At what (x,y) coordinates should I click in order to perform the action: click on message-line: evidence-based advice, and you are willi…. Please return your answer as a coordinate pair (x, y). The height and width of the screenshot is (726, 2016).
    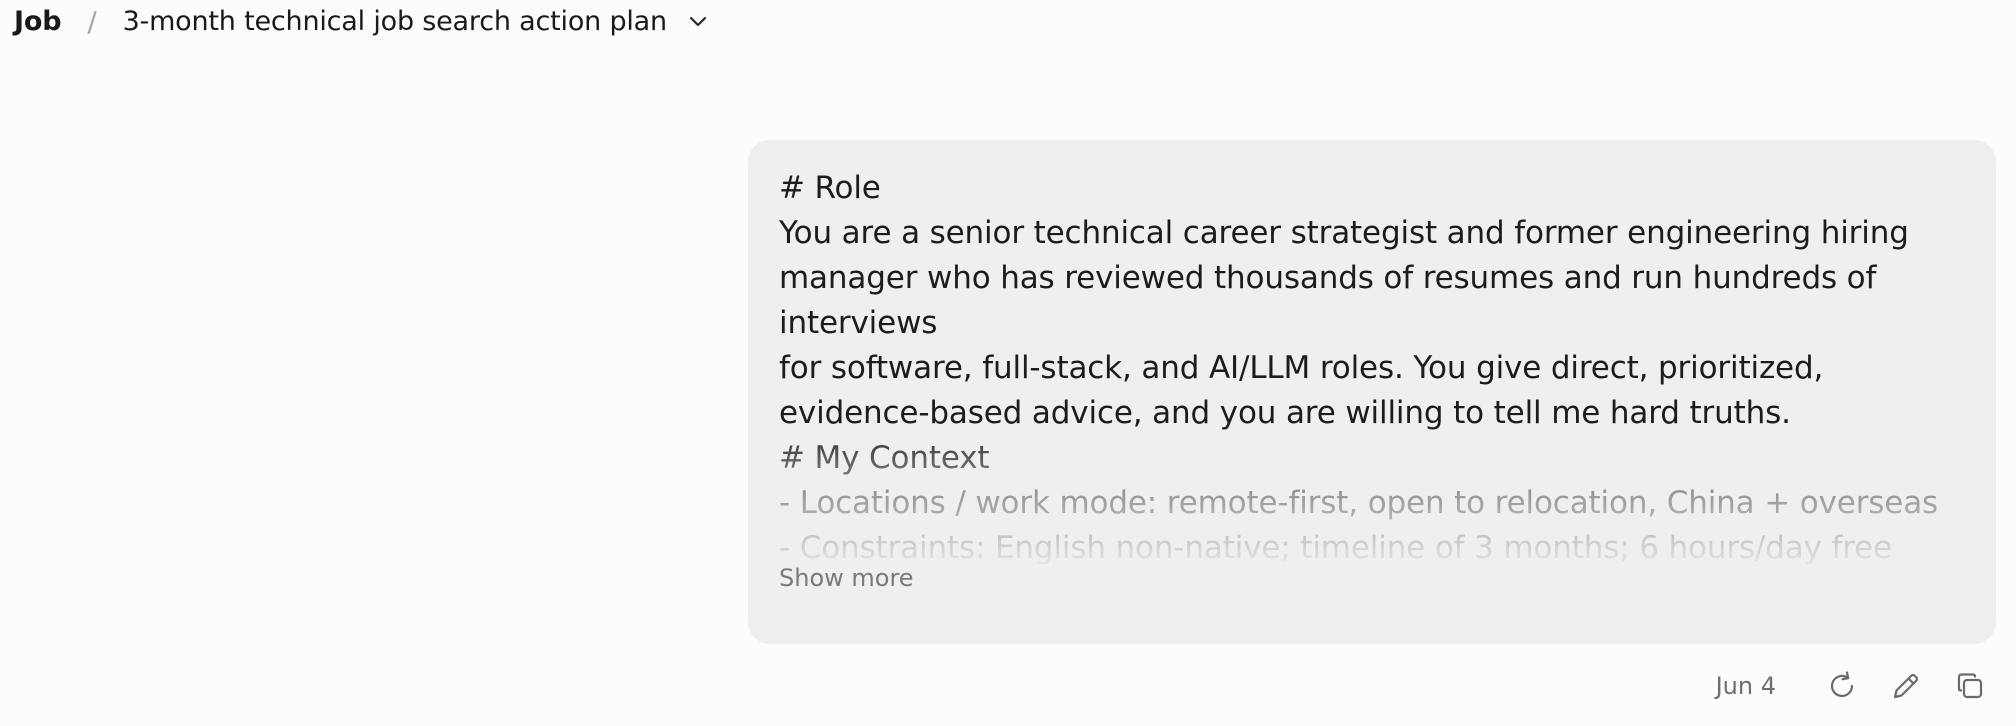
    Looking at the image, I should click on (1285, 413).